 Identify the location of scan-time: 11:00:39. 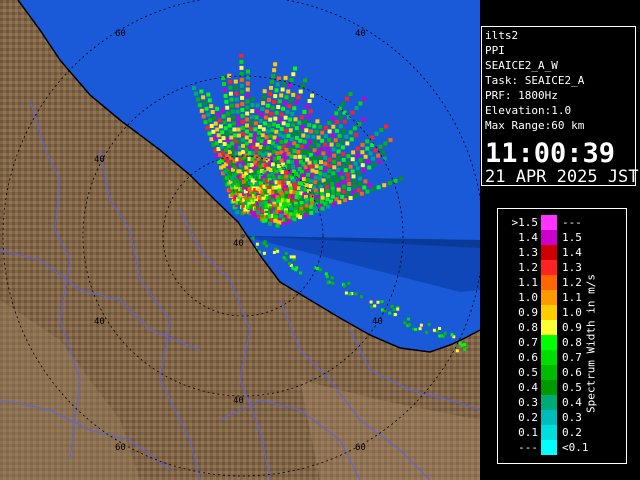
(550, 153).